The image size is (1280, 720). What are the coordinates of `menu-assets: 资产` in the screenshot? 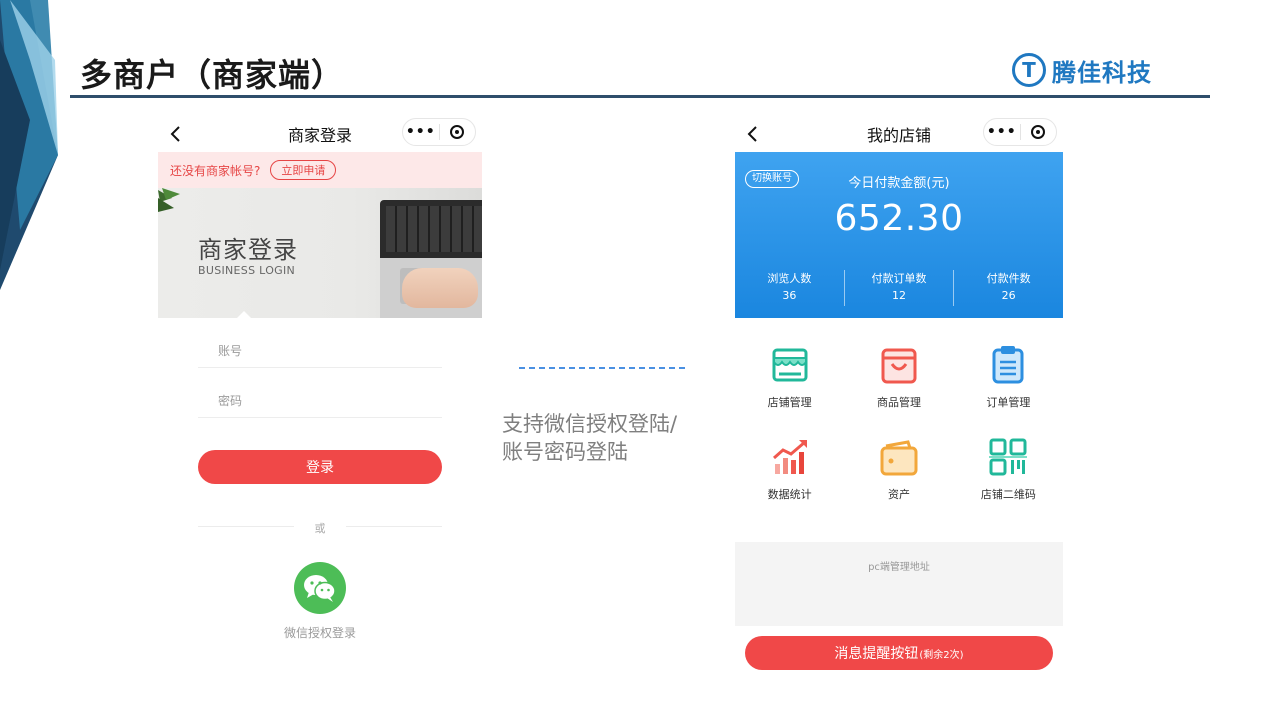 It's located at (898, 469).